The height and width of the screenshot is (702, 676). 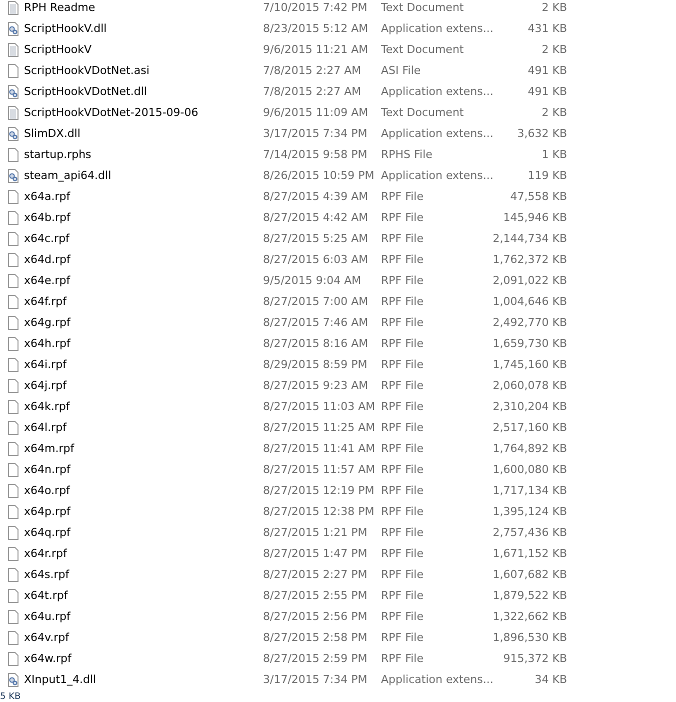 I want to click on file-size: 1,896,530 KB, so click(x=529, y=637).